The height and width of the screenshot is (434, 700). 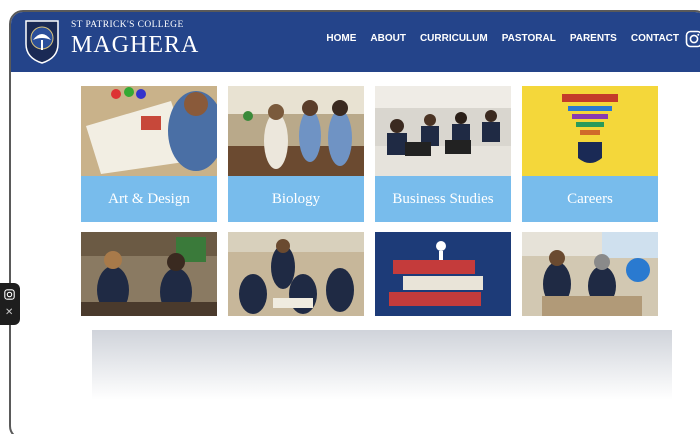 What do you see at coordinates (127, 25) in the screenshot?
I see `school-name-small: ST PATRICK'S COLLEGE` at bounding box center [127, 25].